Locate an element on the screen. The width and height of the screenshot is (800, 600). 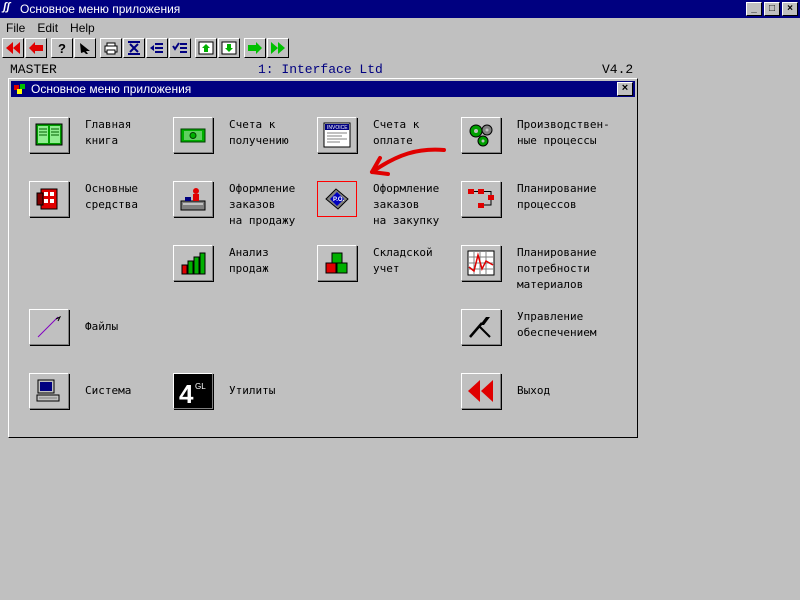
menu-file: File is located at coordinates (15, 28).